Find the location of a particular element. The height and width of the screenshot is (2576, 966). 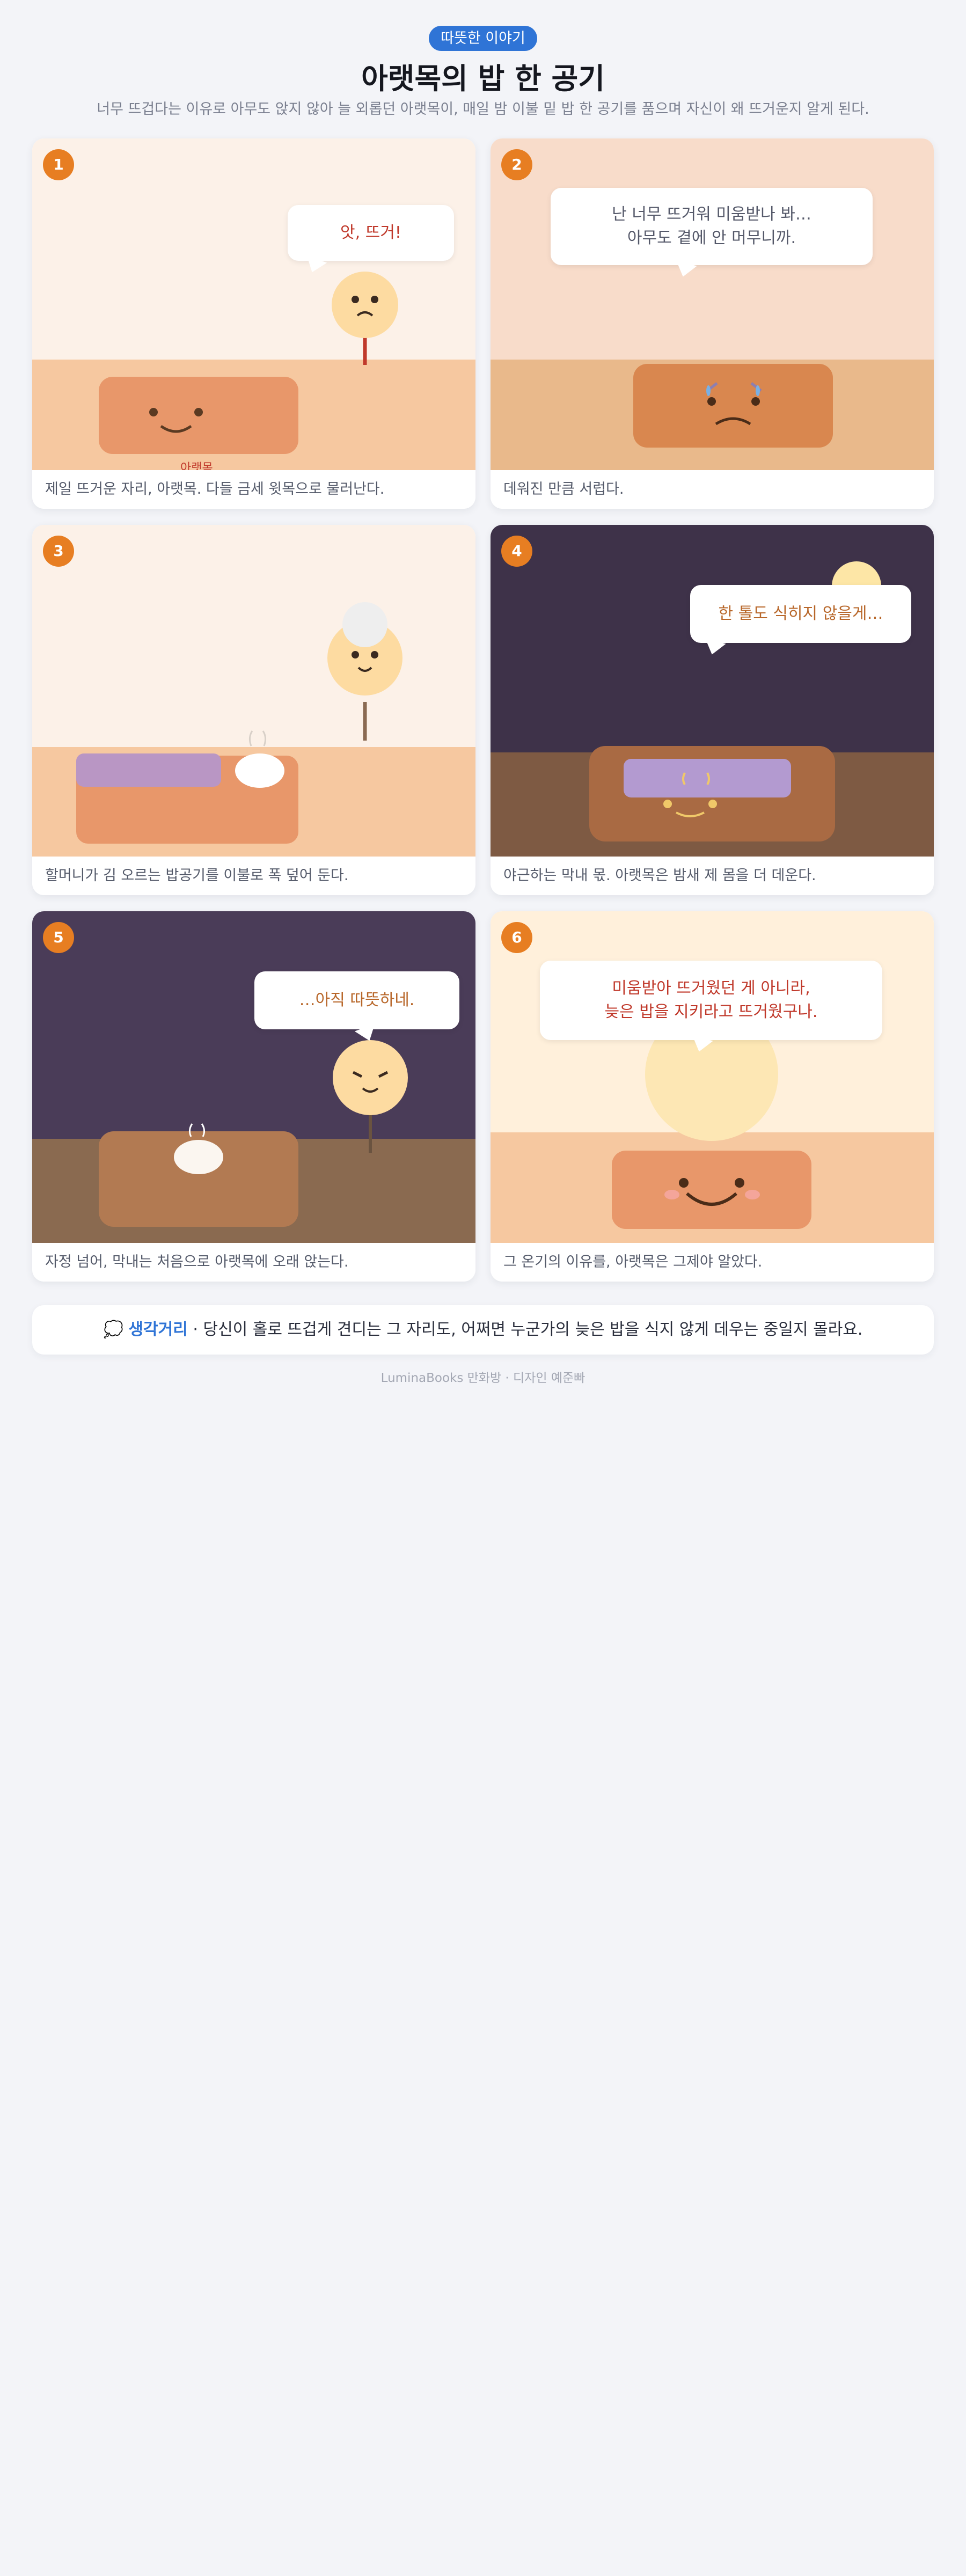

child-face is located at coordinates (365, 305).